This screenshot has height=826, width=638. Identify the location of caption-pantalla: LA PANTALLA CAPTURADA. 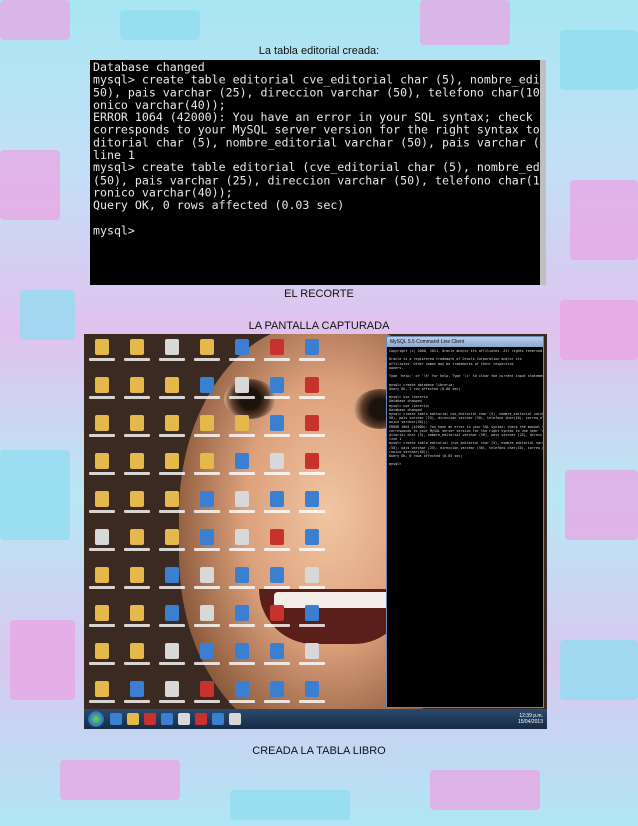
(319, 326).